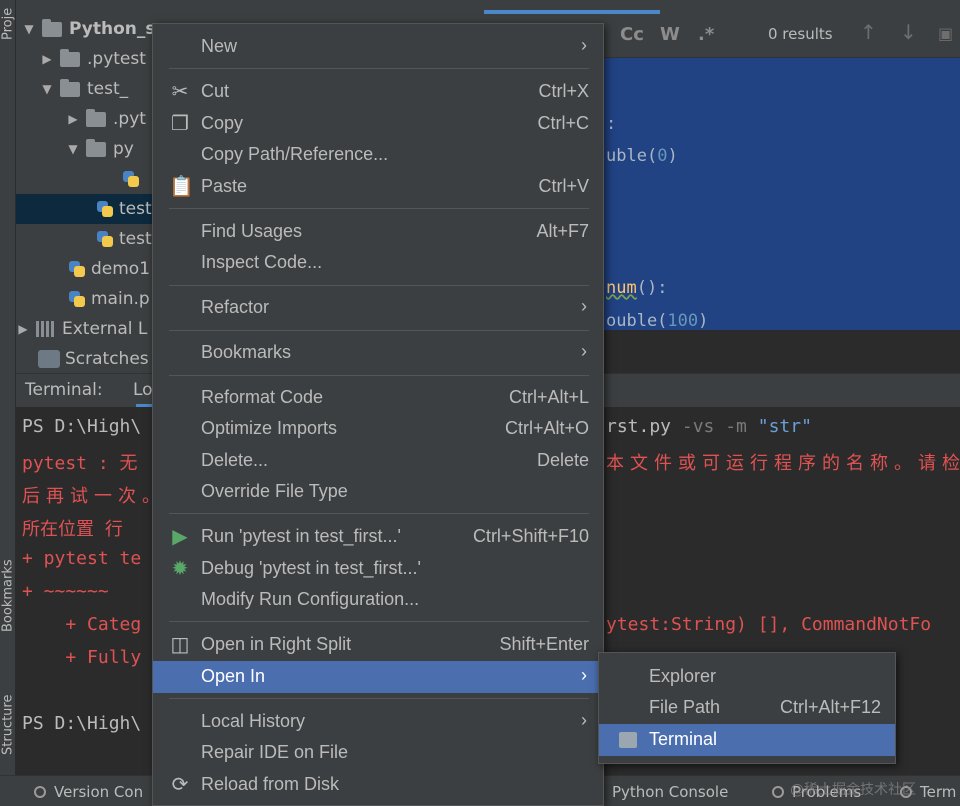 The height and width of the screenshot is (806, 960). I want to click on menu-item-label: Refactor, so click(235, 307).